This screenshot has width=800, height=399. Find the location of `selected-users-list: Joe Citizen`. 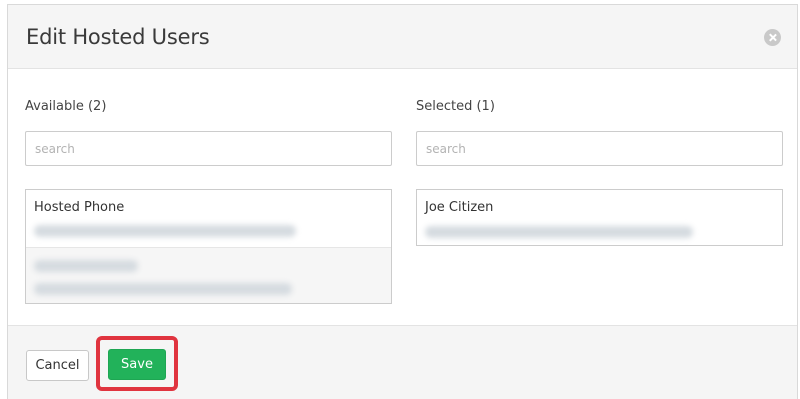

selected-users-list: Joe Citizen is located at coordinates (599, 217).